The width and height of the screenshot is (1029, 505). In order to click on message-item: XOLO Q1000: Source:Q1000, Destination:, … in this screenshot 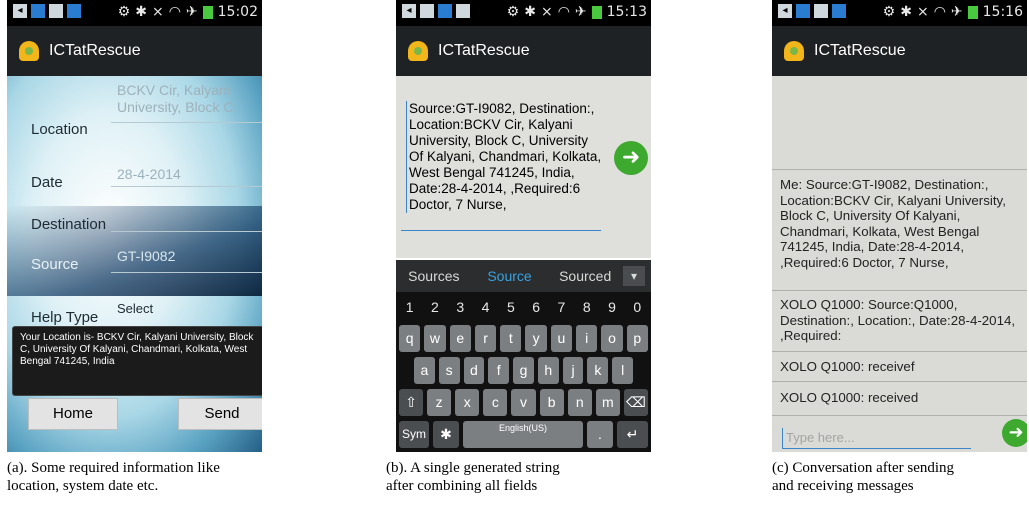, I will do `click(898, 320)`.